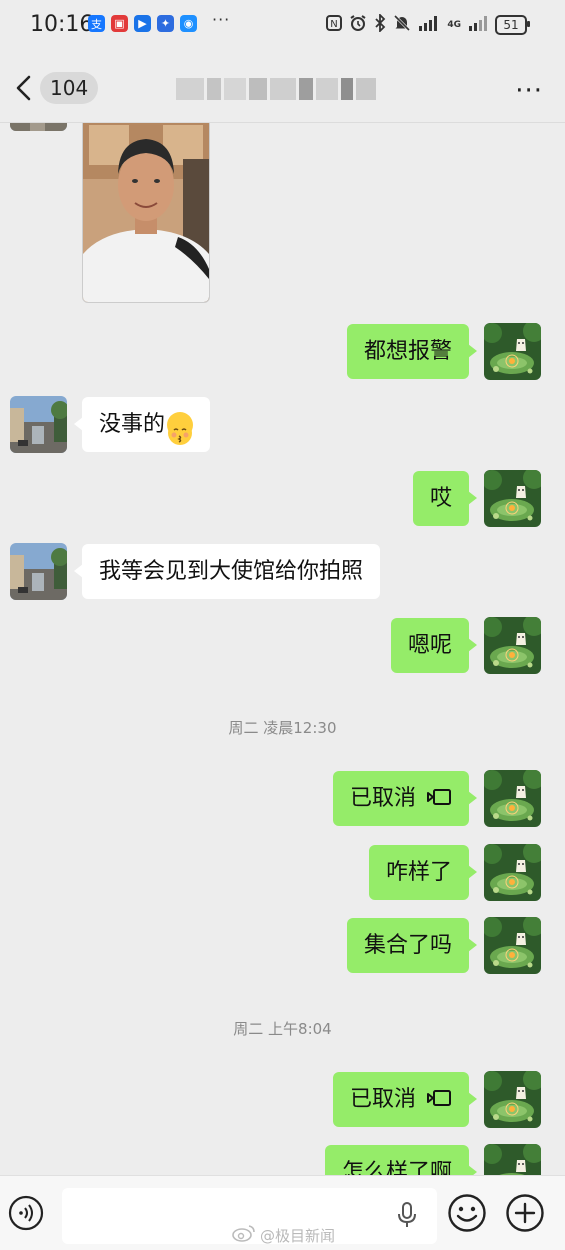  I want to click on my-message-bubble: 咋样了, so click(423, 872).